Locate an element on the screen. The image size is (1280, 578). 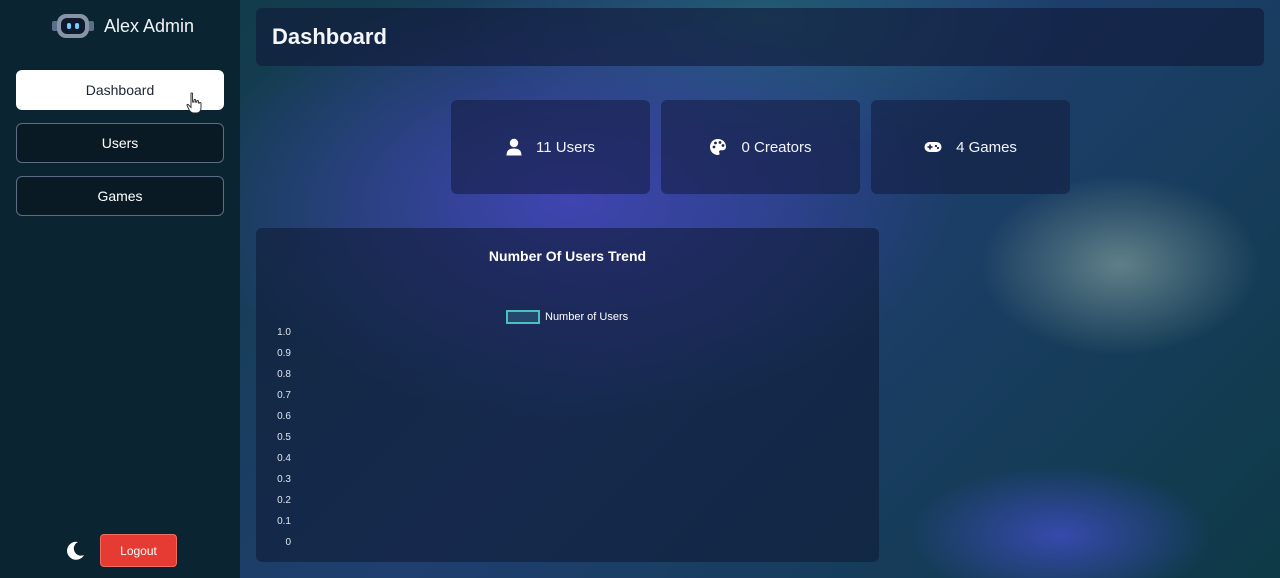
page-title: Dashboard is located at coordinates (329, 36).